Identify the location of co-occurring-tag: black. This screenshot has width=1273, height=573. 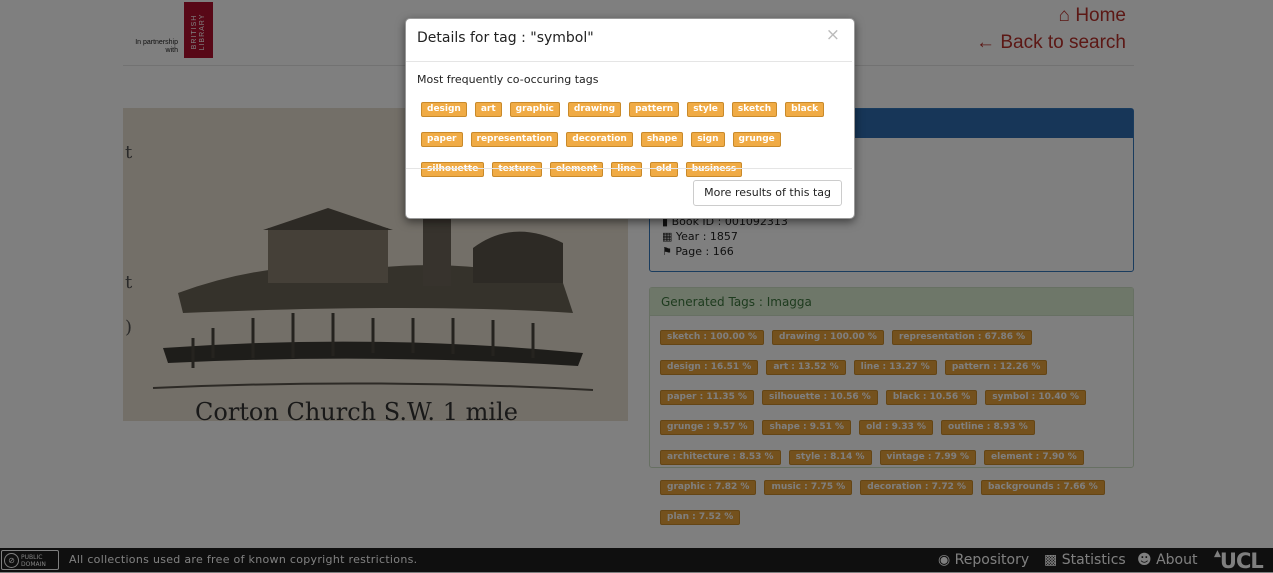
(805, 109).